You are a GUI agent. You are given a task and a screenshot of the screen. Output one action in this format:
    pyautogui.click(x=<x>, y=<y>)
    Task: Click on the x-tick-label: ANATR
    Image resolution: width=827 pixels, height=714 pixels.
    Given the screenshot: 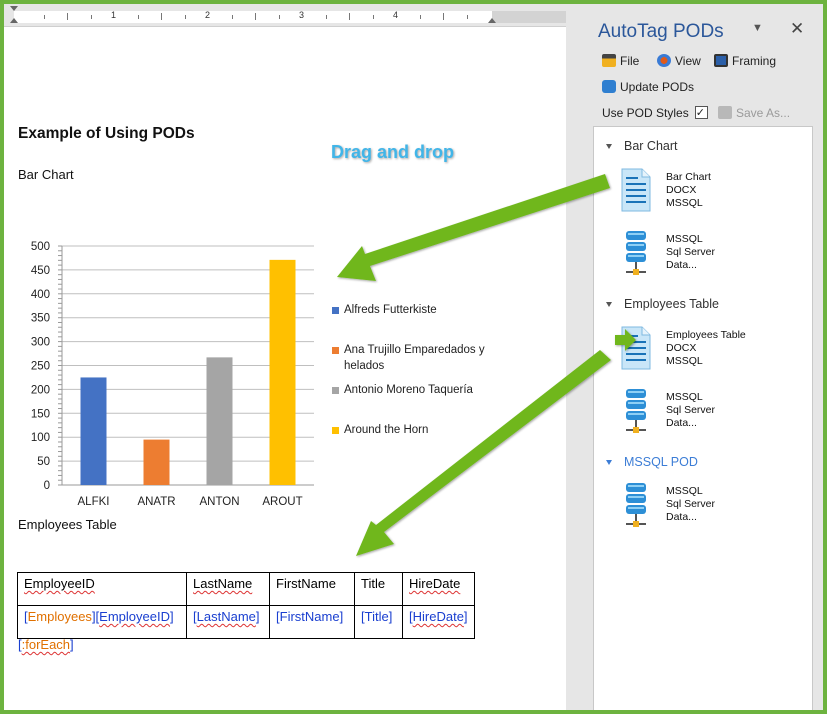 What is the action you would take?
    pyautogui.click(x=156, y=502)
    